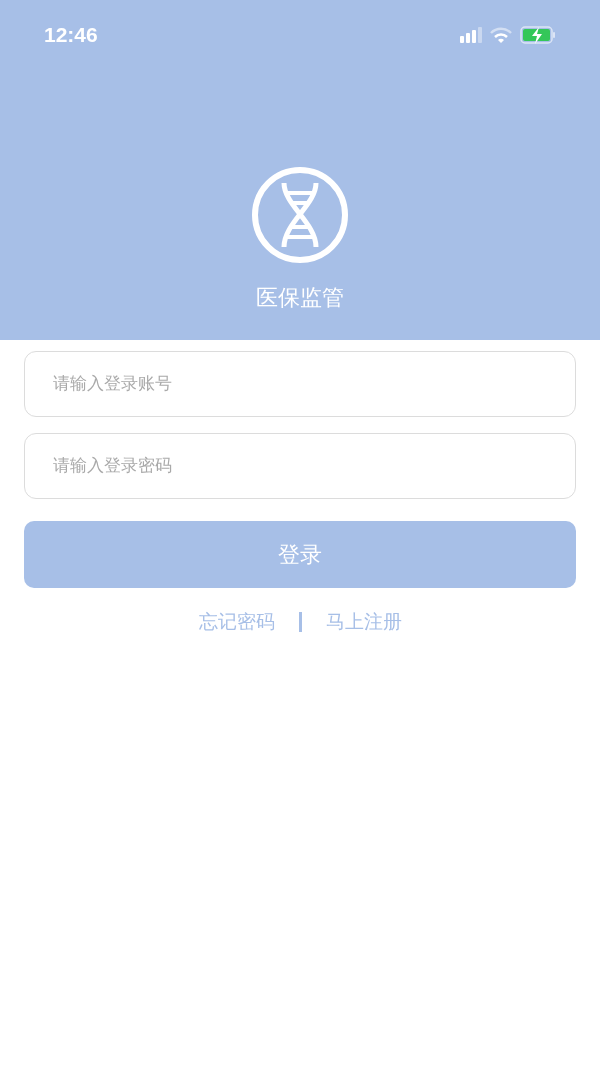 The image size is (600, 1067). I want to click on forgot-password-link: 忘记密码, so click(236, 622).